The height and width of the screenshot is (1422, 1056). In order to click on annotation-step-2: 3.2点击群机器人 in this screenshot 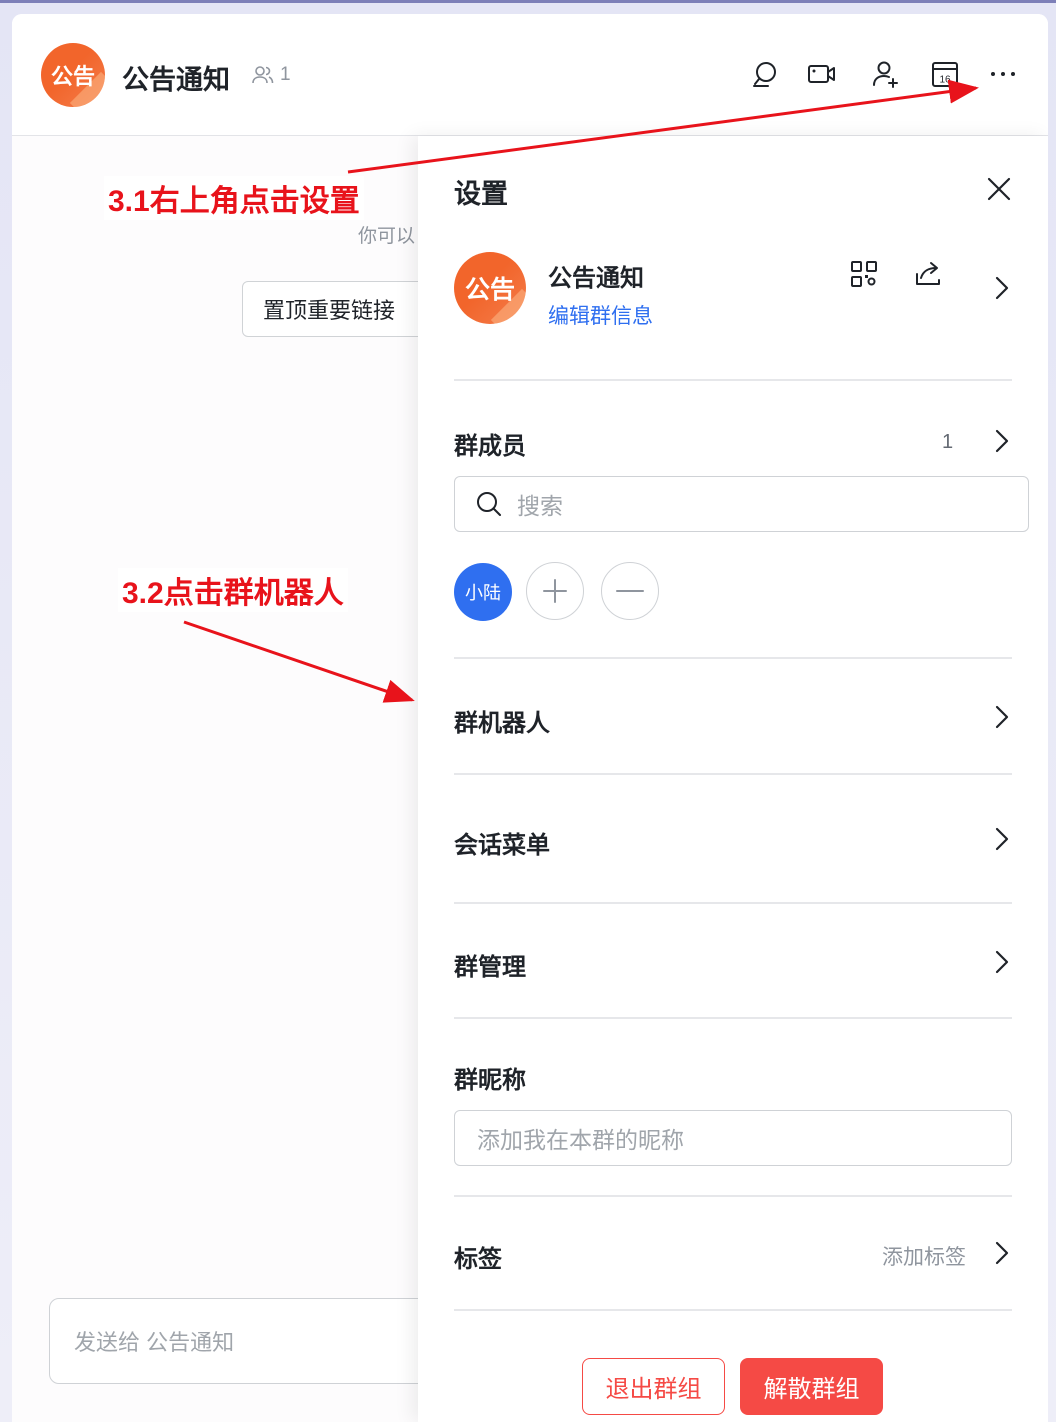, I will do `click(233, 590)`.